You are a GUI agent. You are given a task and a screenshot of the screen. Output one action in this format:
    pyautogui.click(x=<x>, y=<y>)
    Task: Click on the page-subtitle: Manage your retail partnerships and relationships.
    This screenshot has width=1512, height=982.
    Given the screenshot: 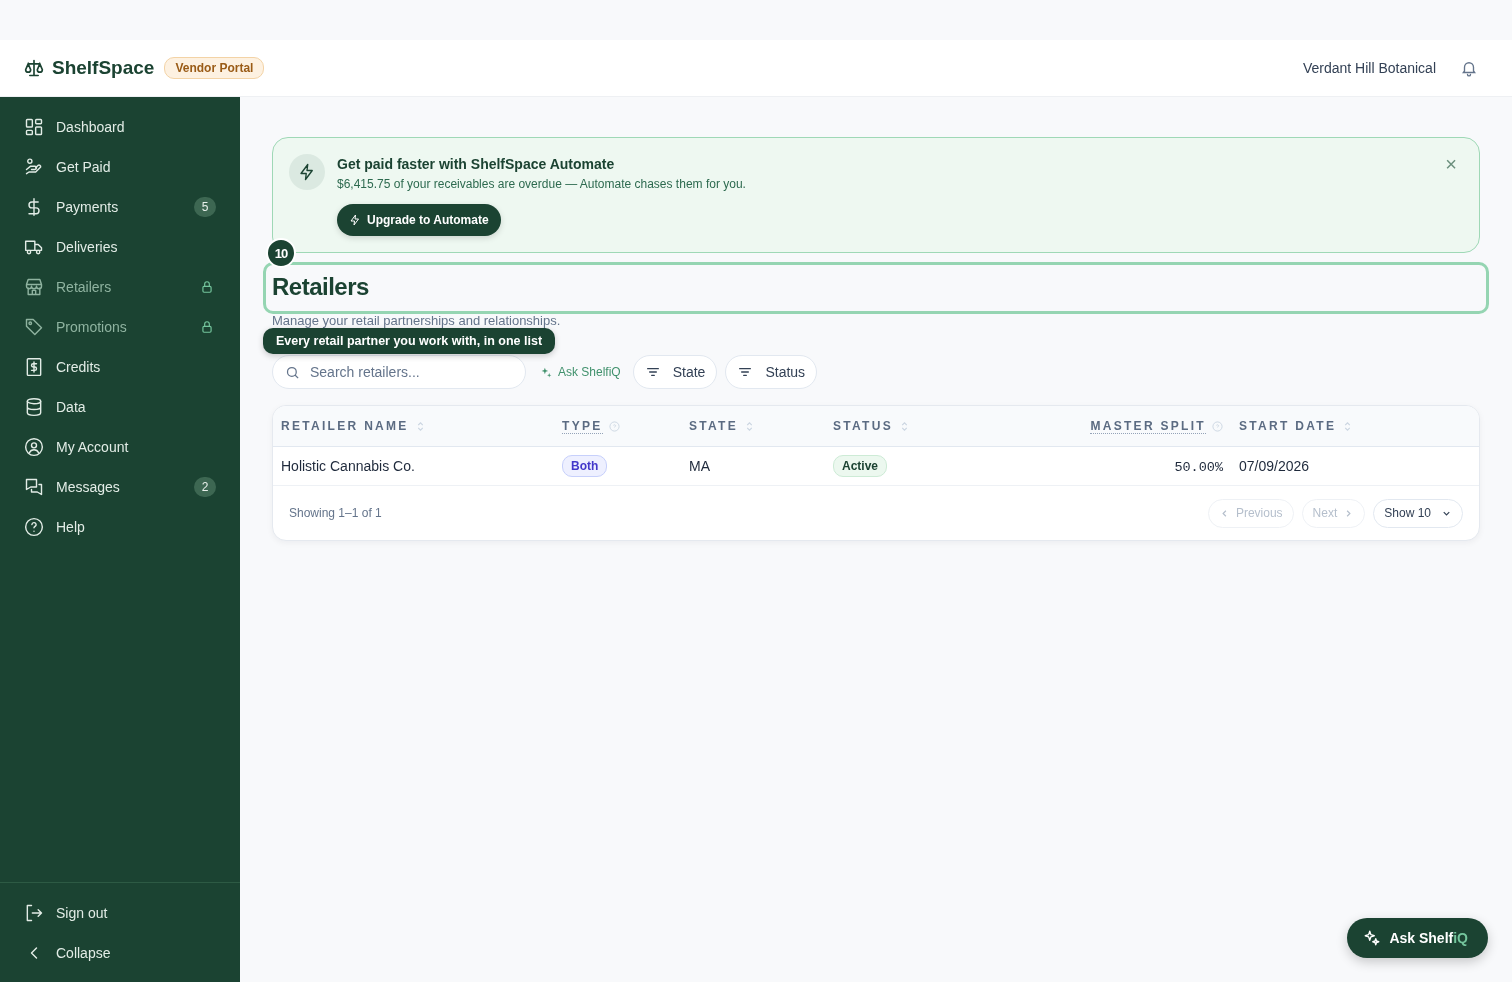 What is the action you would take?
    pyautogui.click(x=417, y=320)
    